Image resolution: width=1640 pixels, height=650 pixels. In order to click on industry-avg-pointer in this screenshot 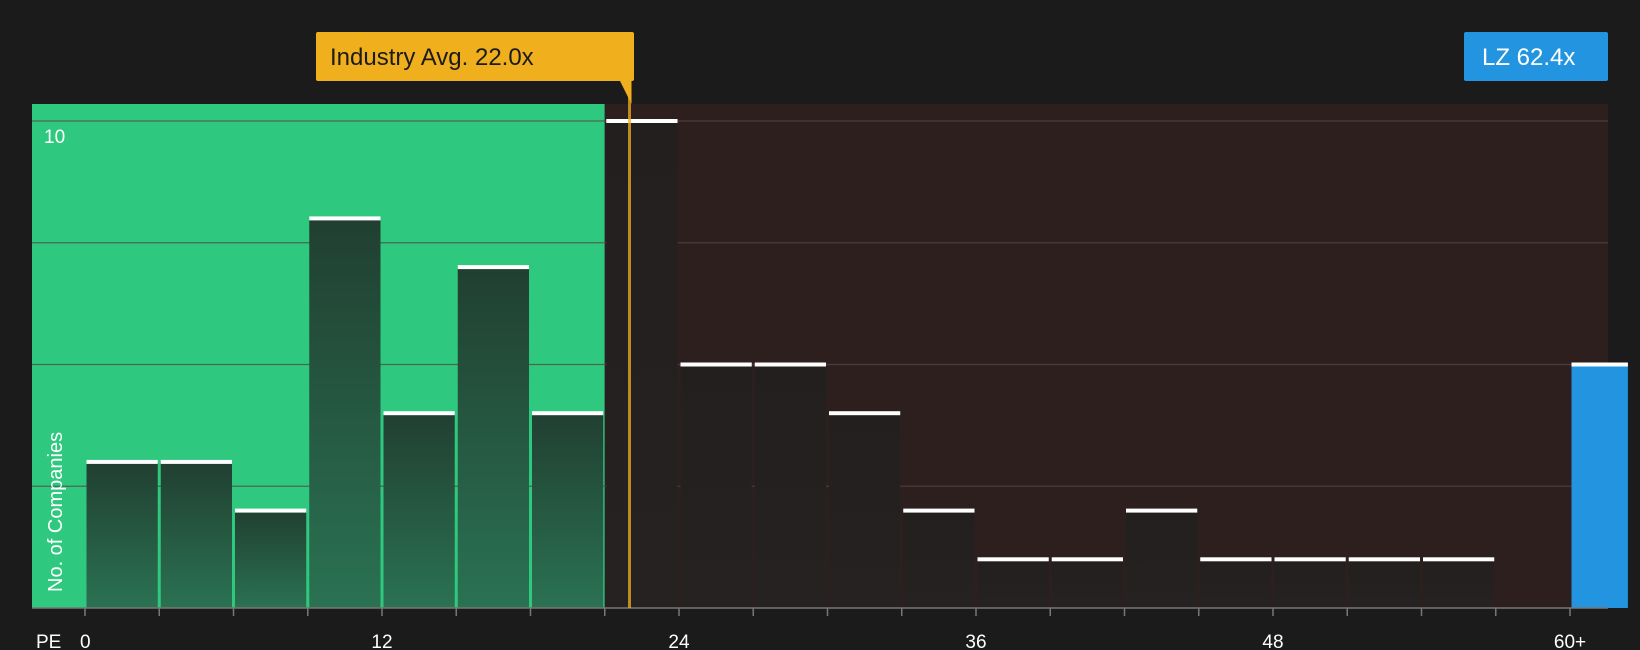, I will do `click(625, 92)`.